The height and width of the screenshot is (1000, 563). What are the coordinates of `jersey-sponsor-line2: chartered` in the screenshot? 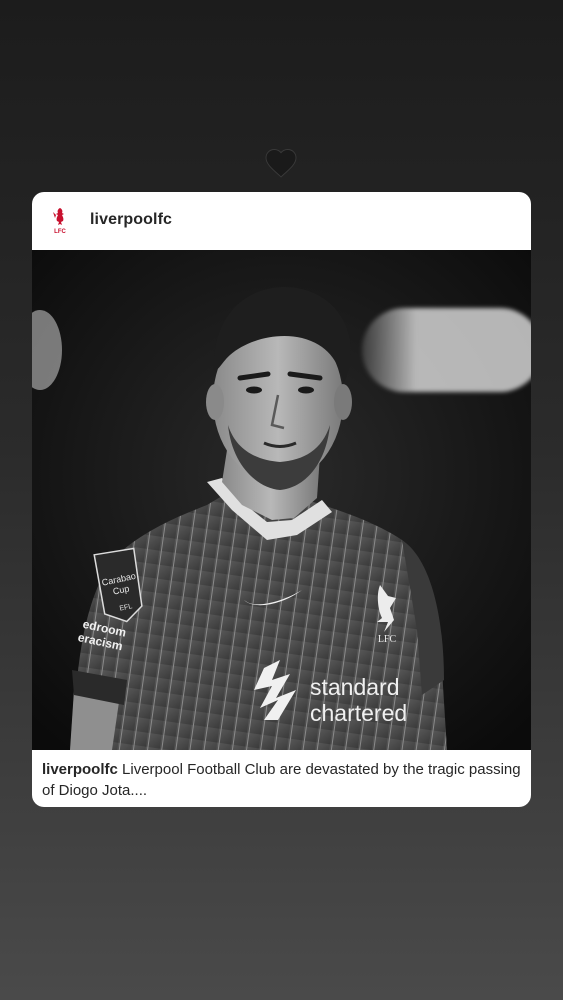 It's located at (358, 713).